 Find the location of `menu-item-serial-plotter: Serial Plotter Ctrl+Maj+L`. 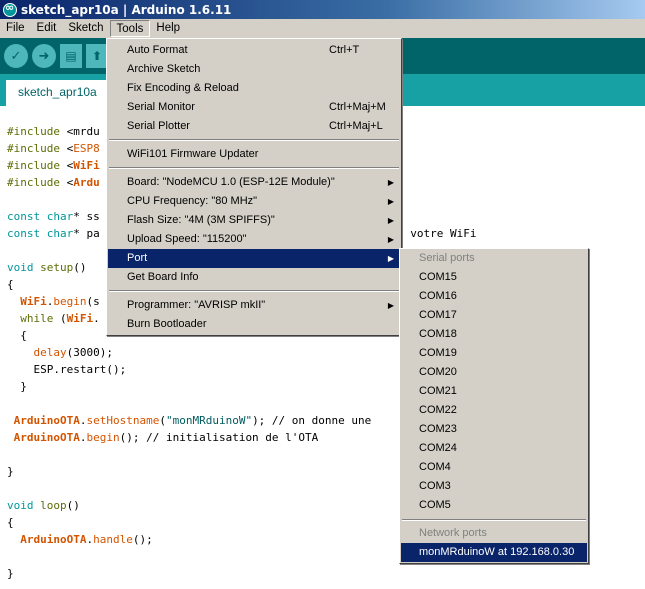

menu-item-serial-plotter: Serial Plotter Ctrl+Maj+L is located at coordinates (254, 126).